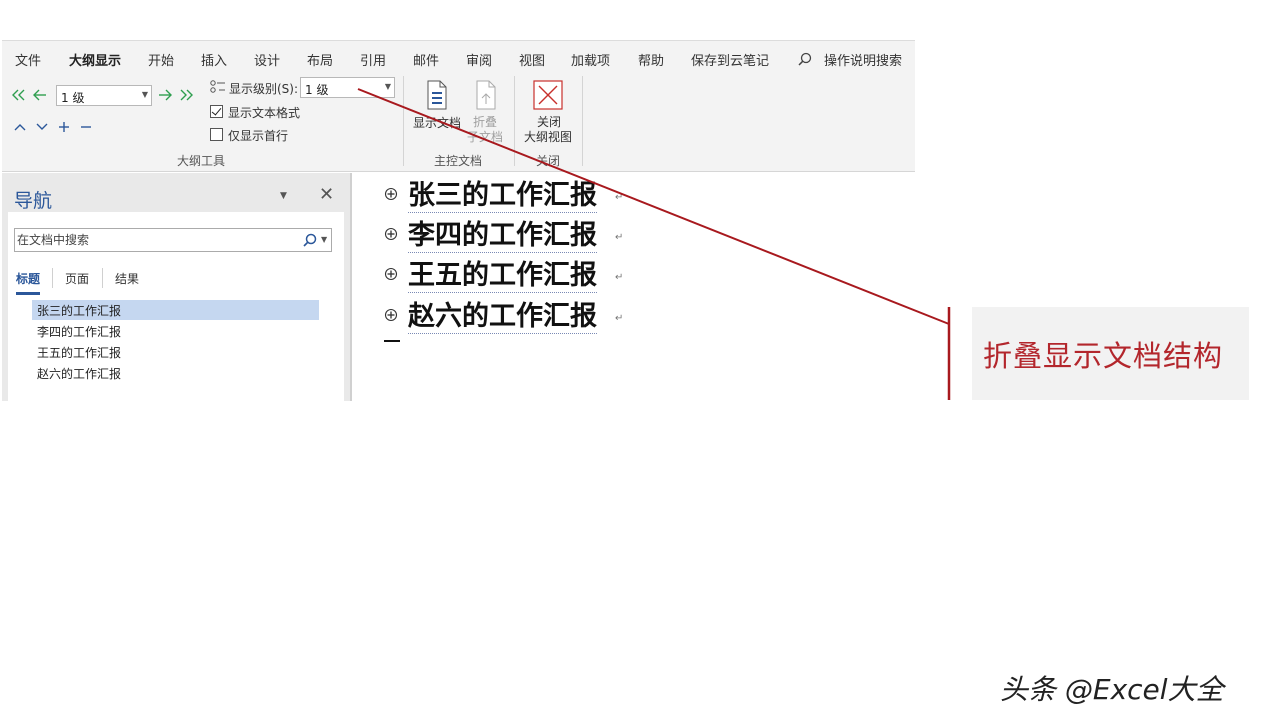  I want to click on show-document-button: 显示文档, so click(437, 122).